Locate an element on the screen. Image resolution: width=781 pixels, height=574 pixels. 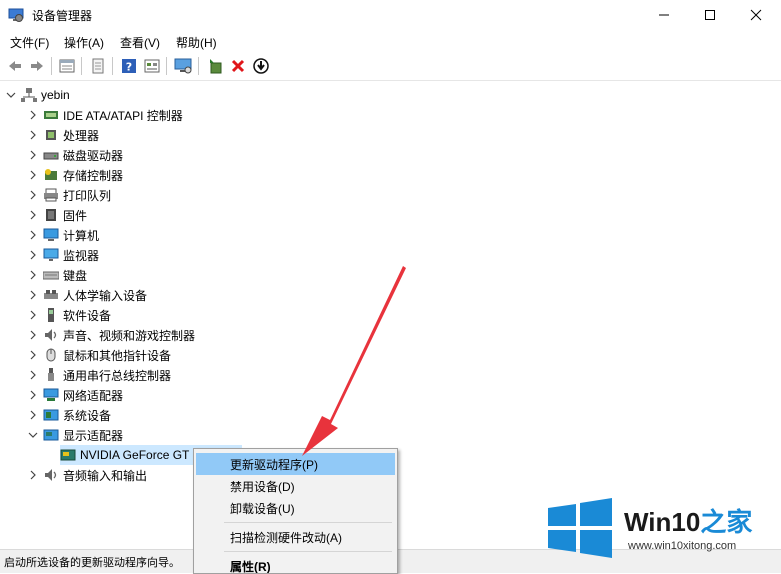
help-icon: ? is located at coordinates (129, 66).